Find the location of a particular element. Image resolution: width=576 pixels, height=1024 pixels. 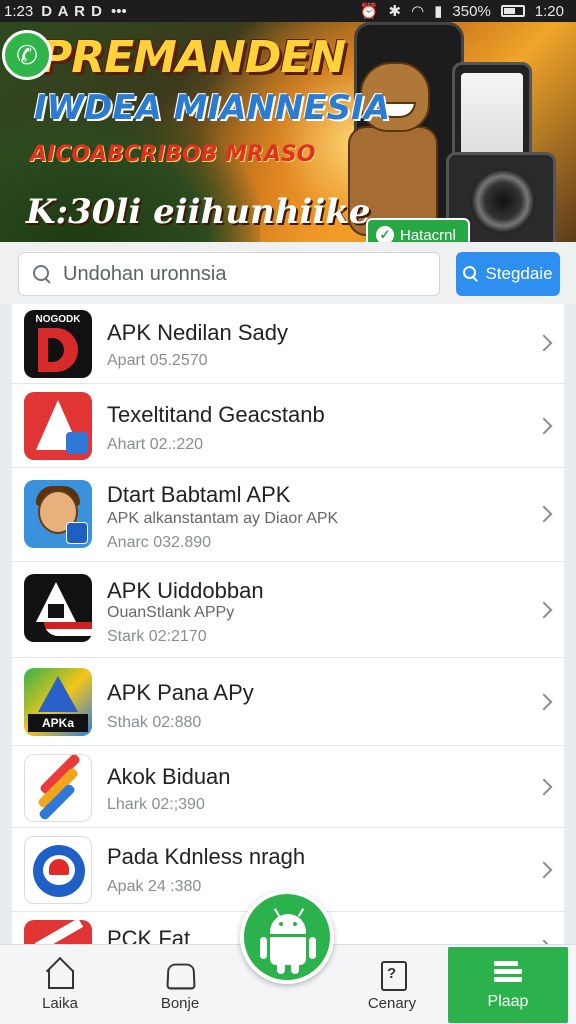

home-icon is located at coordinates (60, 974).